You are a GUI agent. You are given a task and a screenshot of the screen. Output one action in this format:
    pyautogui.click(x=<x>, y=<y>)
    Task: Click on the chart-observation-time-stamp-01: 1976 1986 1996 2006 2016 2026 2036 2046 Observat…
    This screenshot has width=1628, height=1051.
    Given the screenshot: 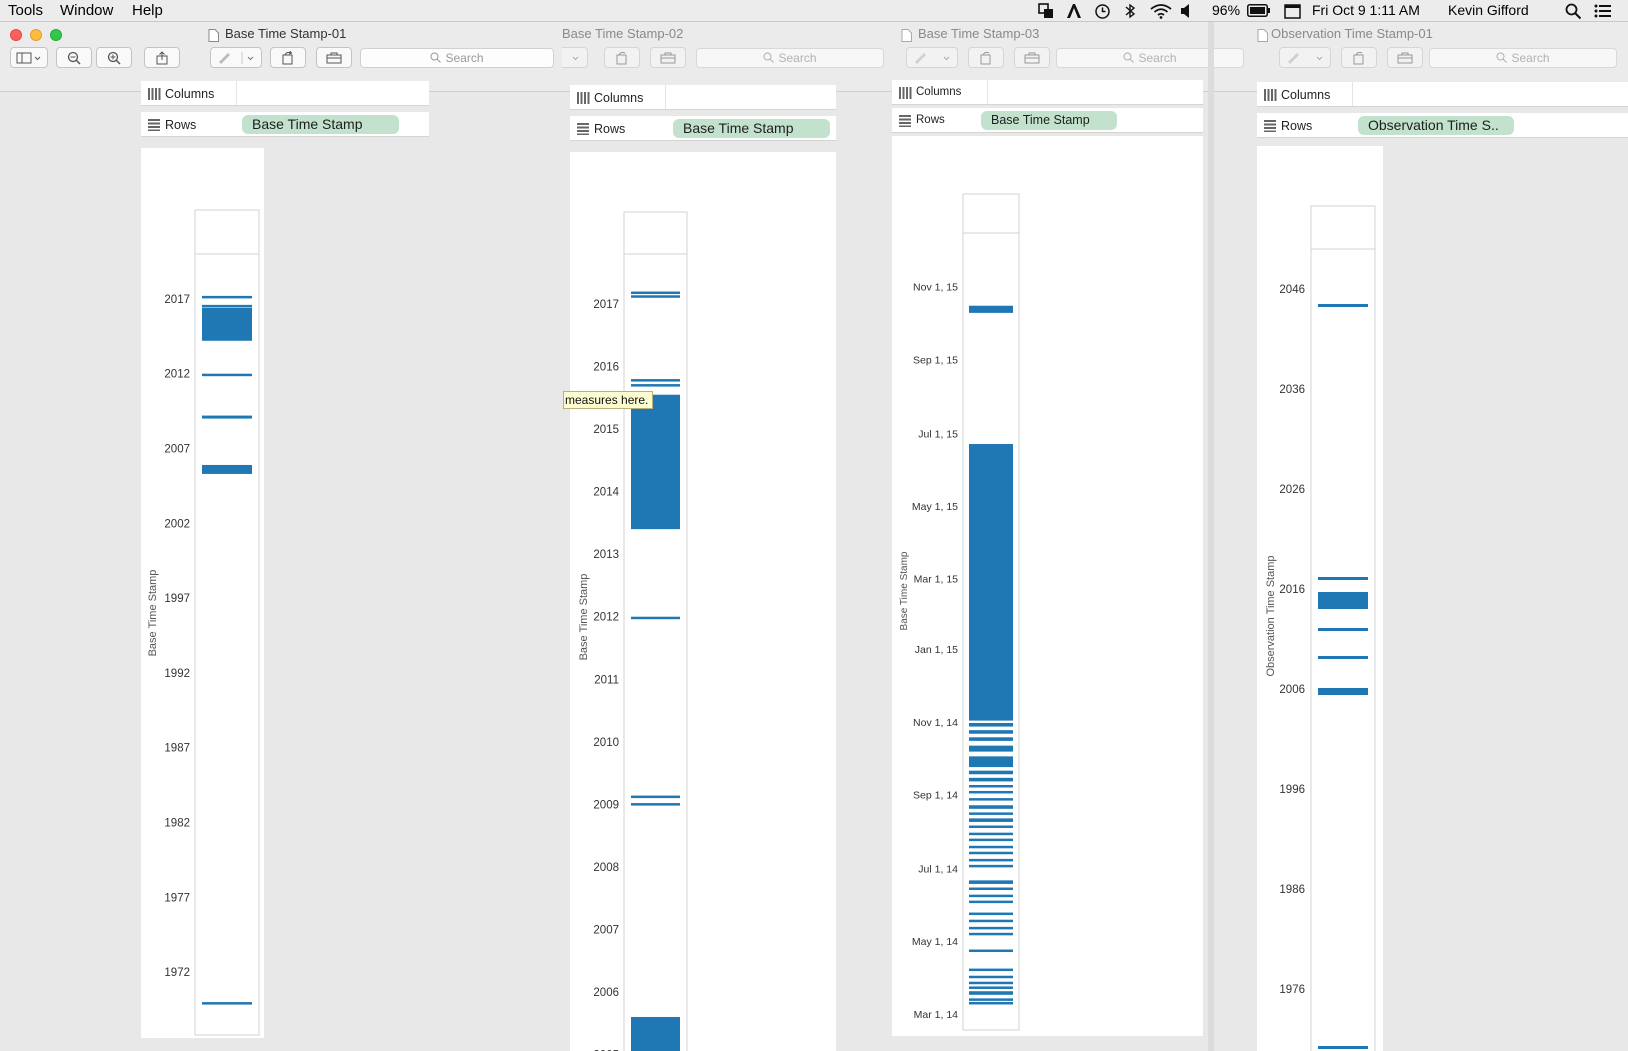 What is the action you would take?
    pyautogui.click(x=1320, y=598)
    